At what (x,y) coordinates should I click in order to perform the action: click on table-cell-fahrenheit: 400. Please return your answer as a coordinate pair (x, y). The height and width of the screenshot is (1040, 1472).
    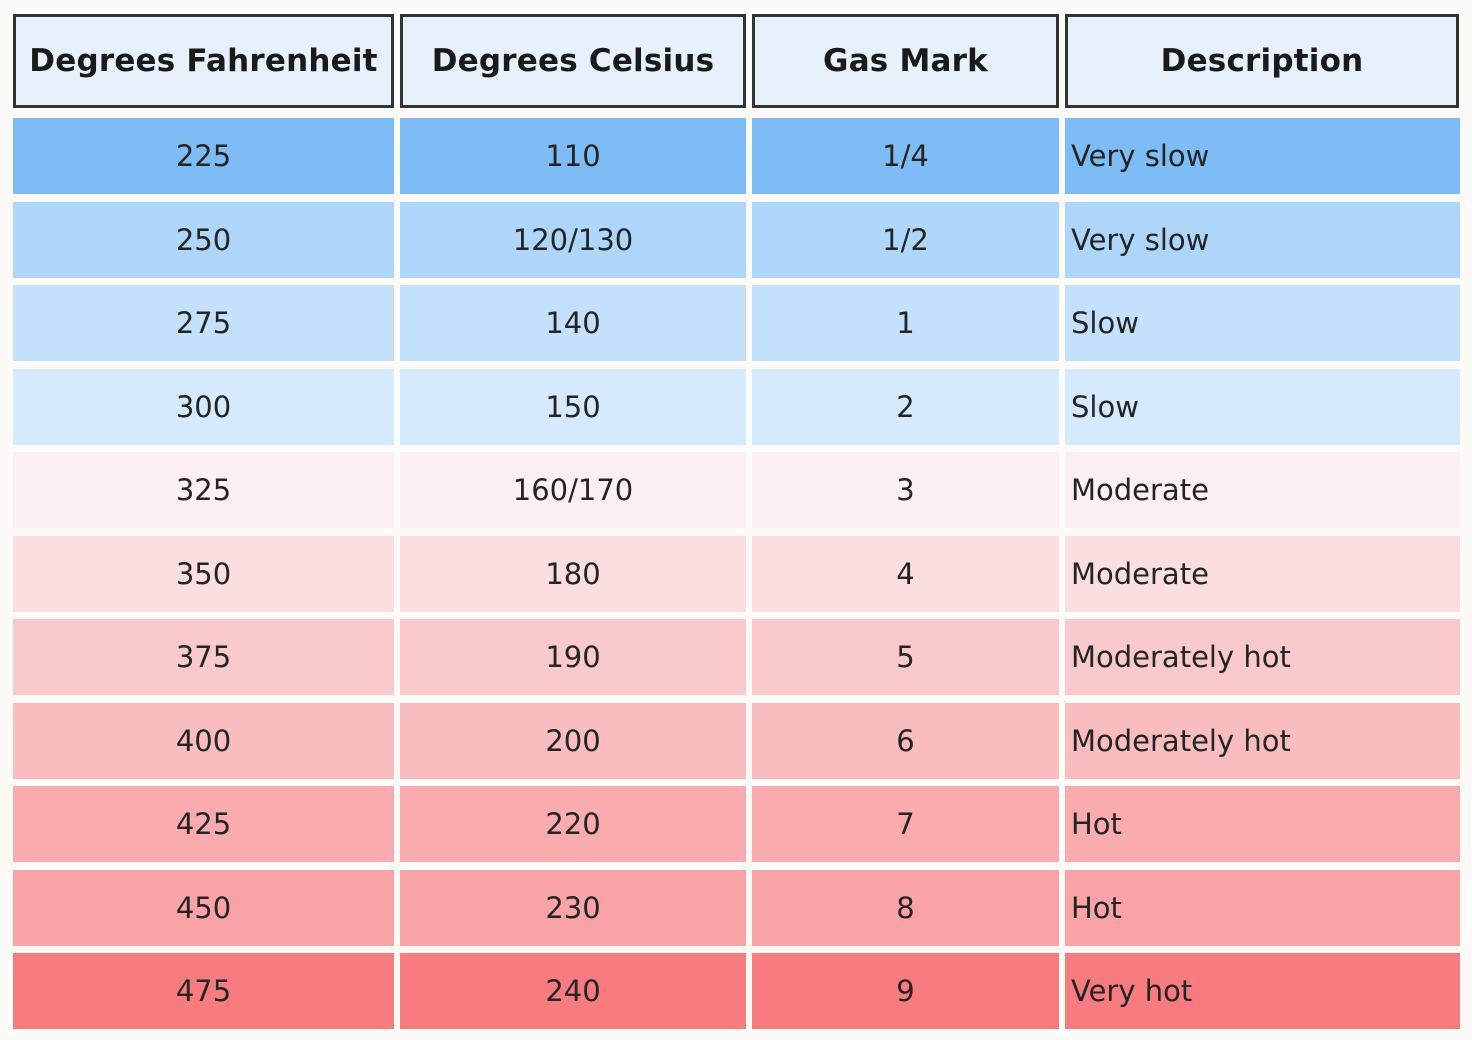
    Looking at the image, I should click on (203, 740).